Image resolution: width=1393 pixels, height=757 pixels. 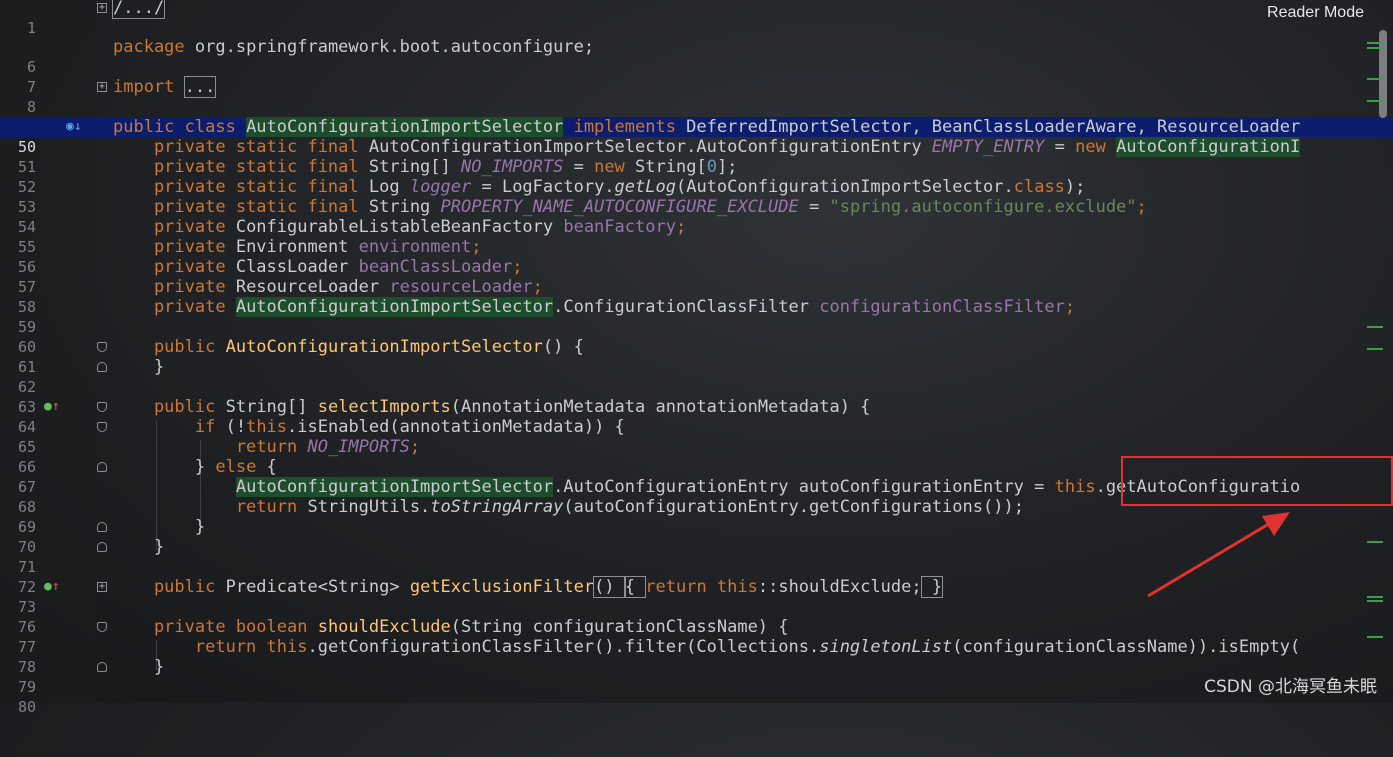 I want to click on annotation-arrow-icon, so click(x=1218, y=555).